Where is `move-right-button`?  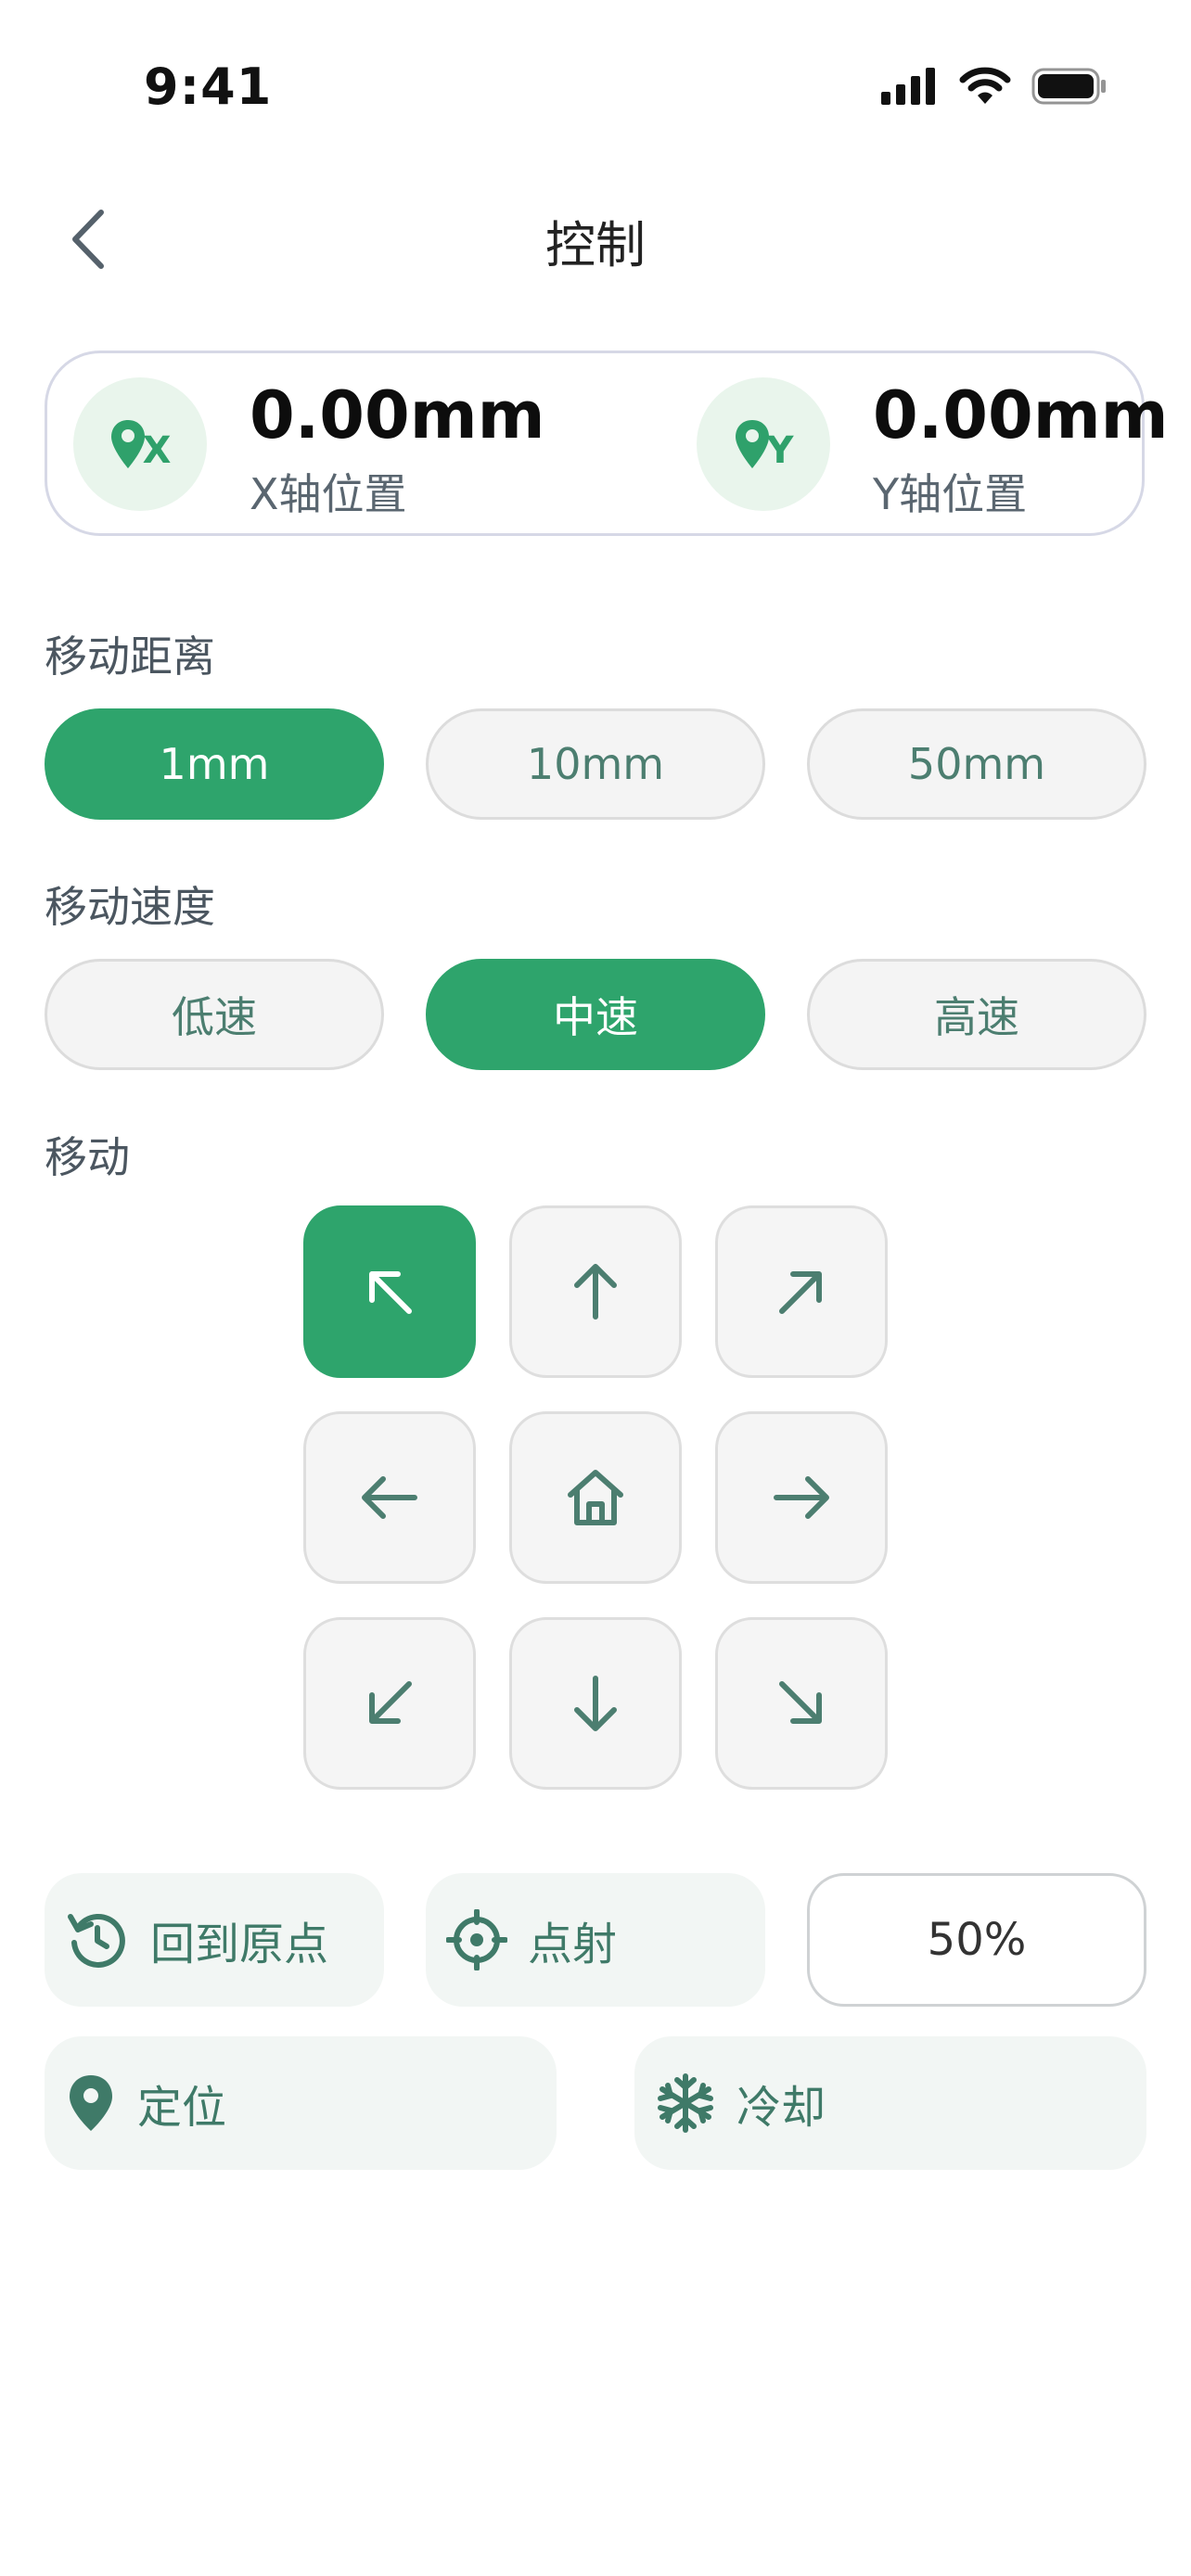 move-right-button is located at coordinates (801, 1498).